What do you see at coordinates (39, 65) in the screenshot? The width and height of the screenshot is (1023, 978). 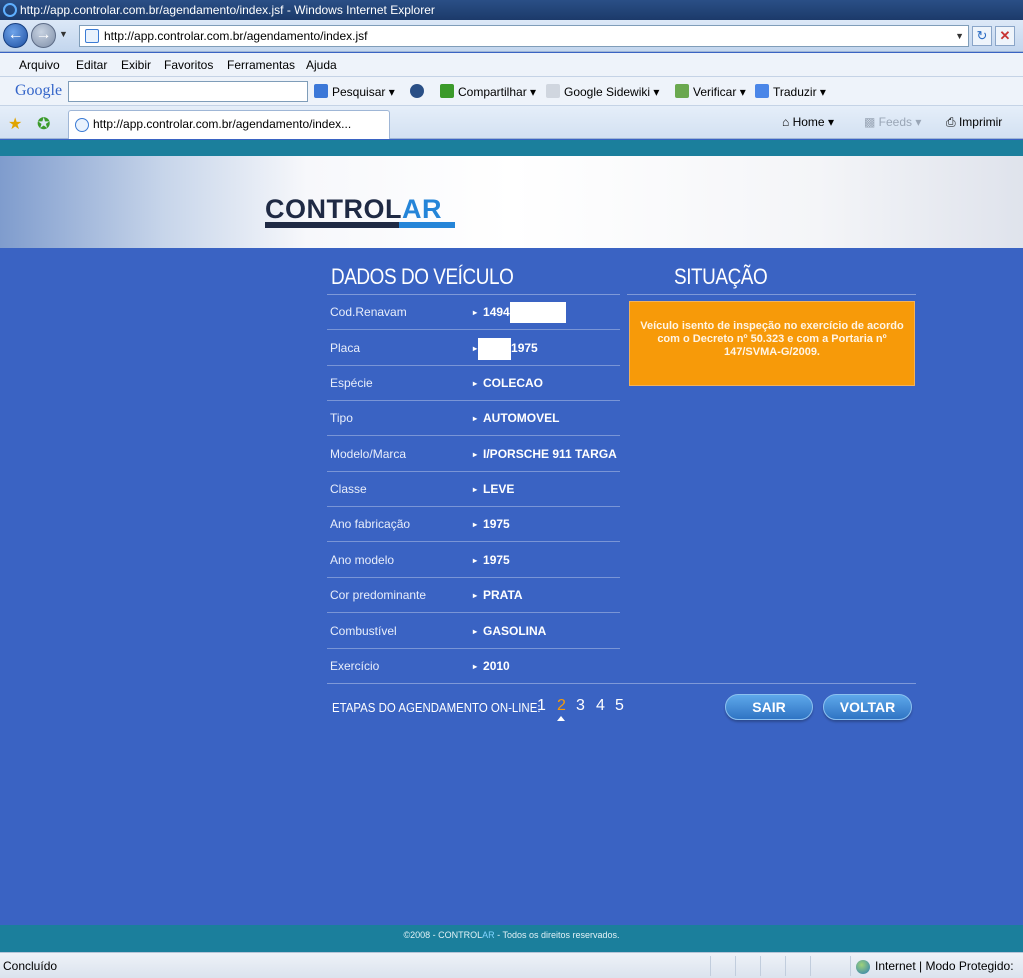 I see `menu-arquivo: Arquivo` at bounding box center [39, 65].